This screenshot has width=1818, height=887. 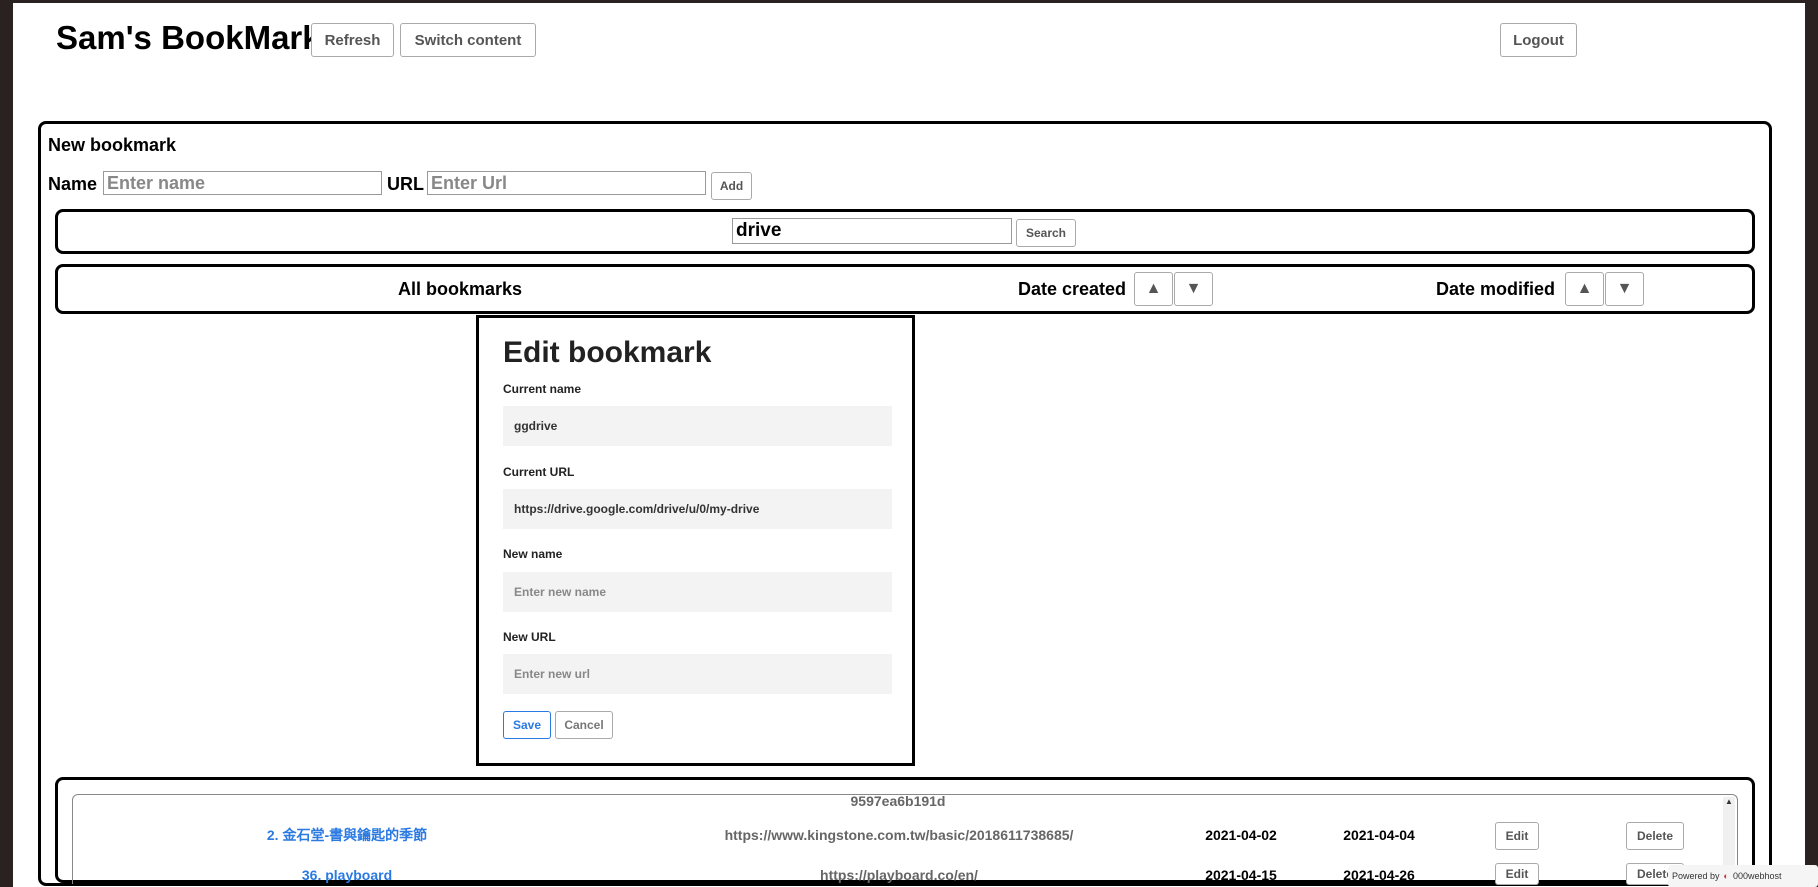 What do you see at coordinates (542, 389) in the screenshot?
I see `current-name-label: Current name` at bounding box center [542, 389].